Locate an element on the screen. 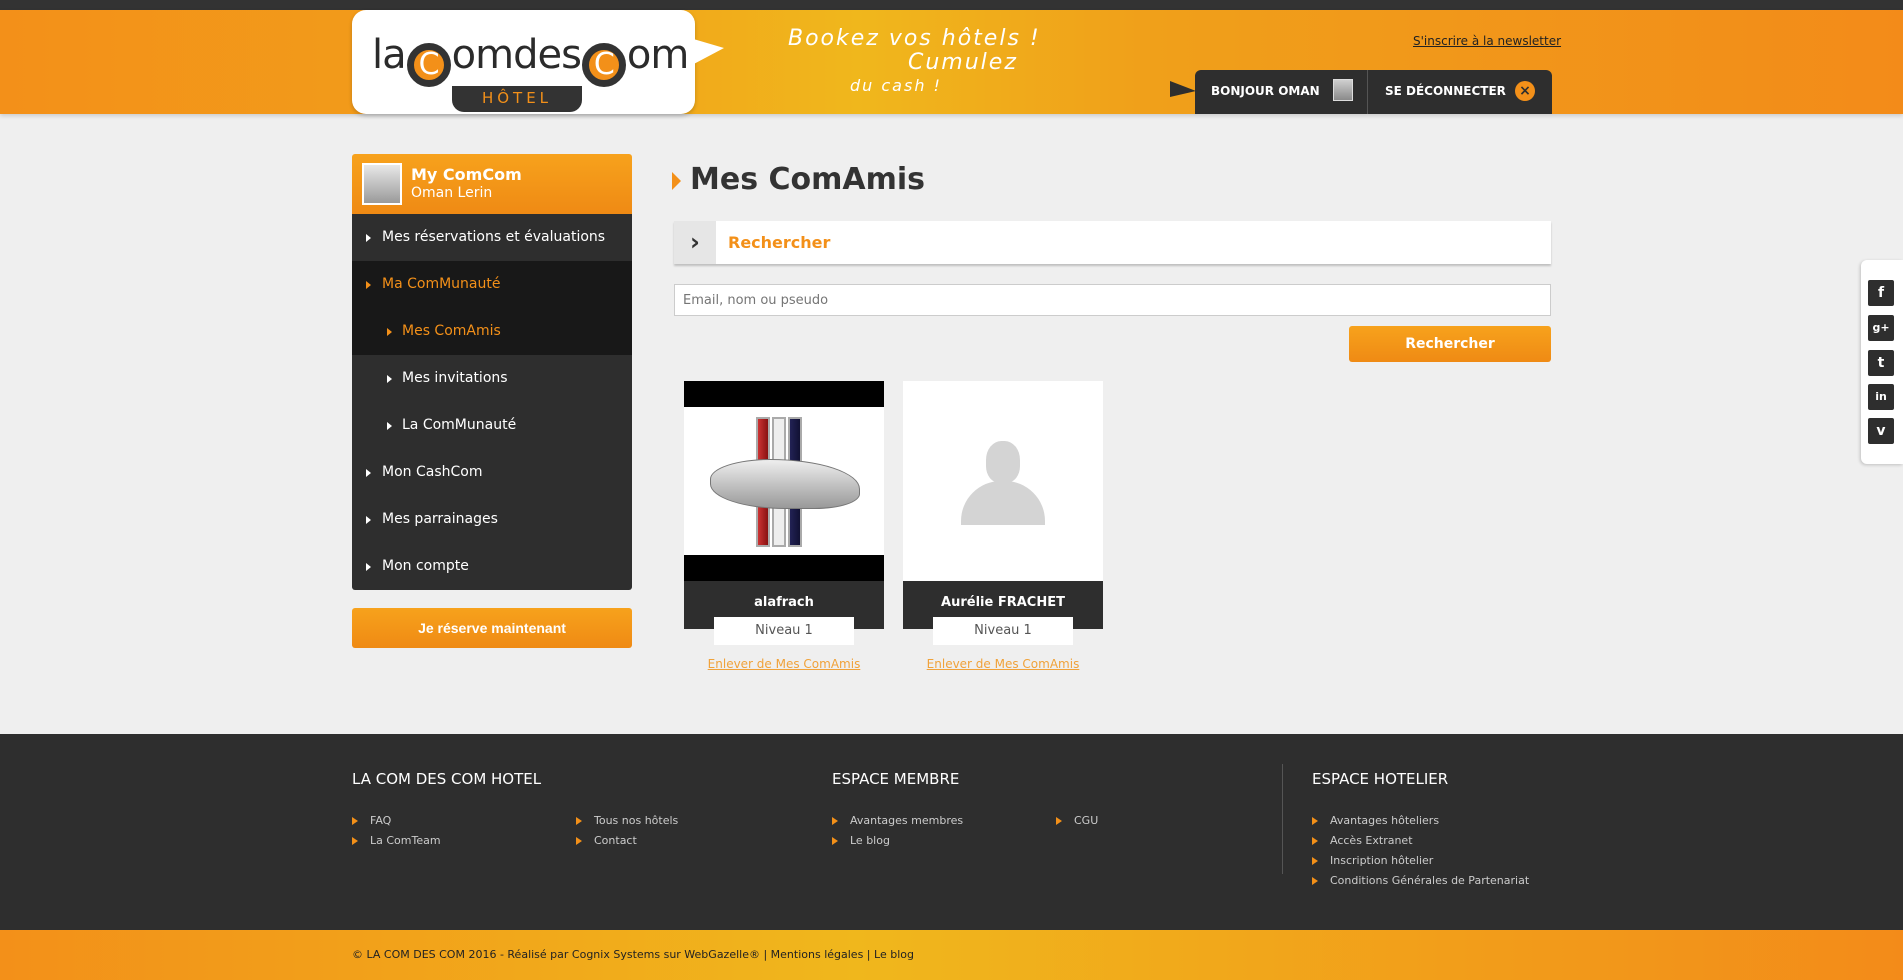 The image size is (1903, 980). twitter-icon: t is located at coordinates (1881, 363).